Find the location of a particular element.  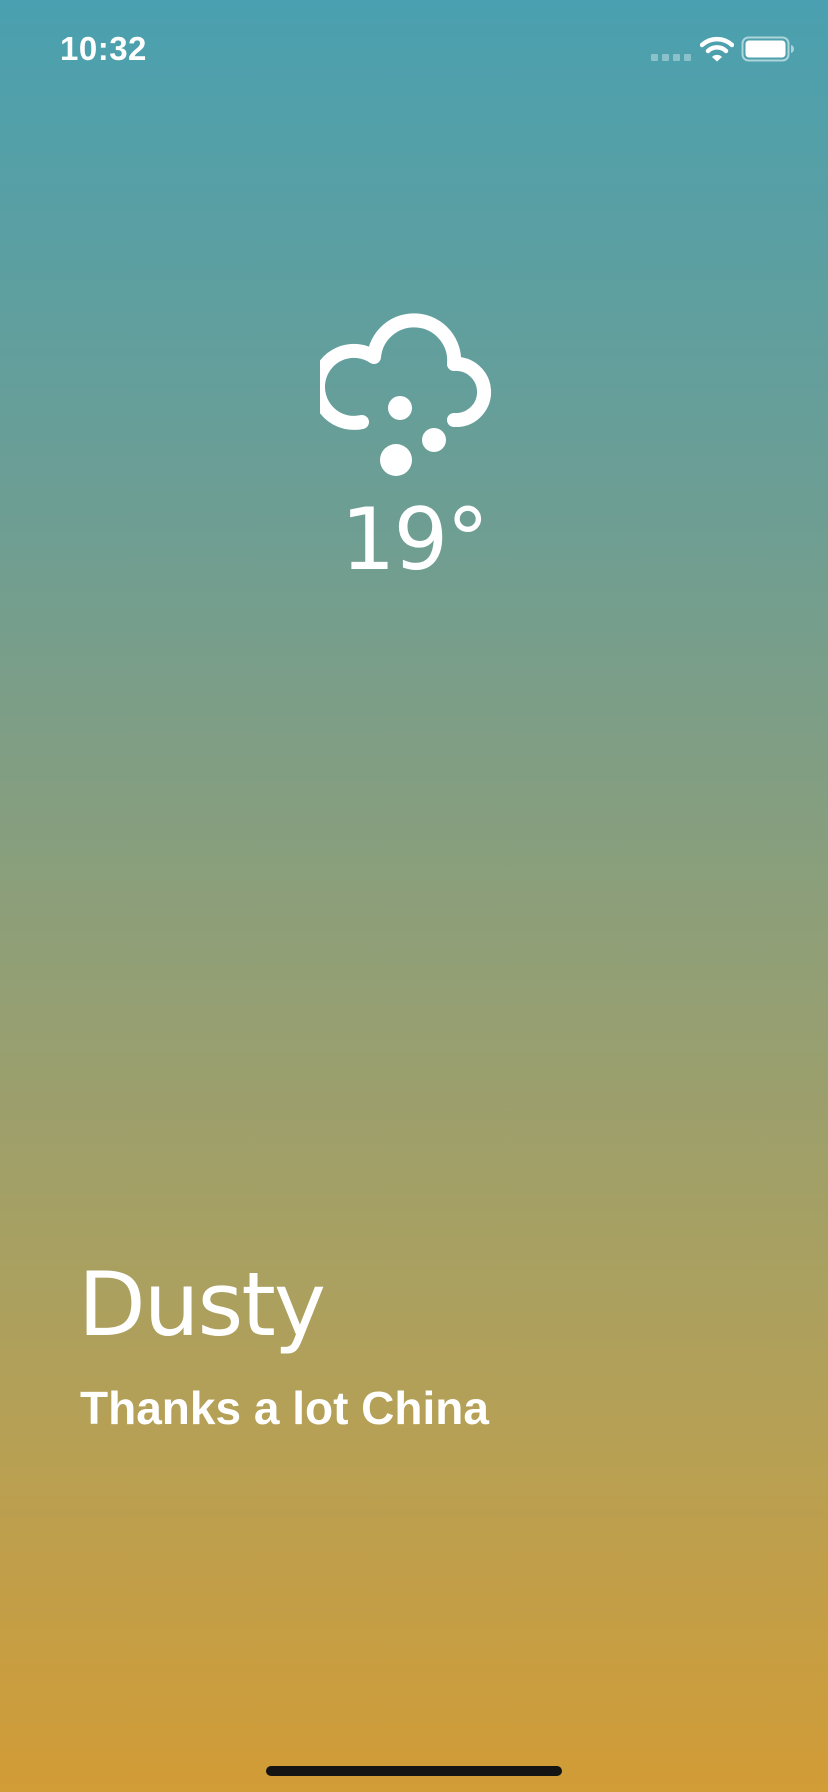

battery-full-icon is located at coordinates (767, 49).